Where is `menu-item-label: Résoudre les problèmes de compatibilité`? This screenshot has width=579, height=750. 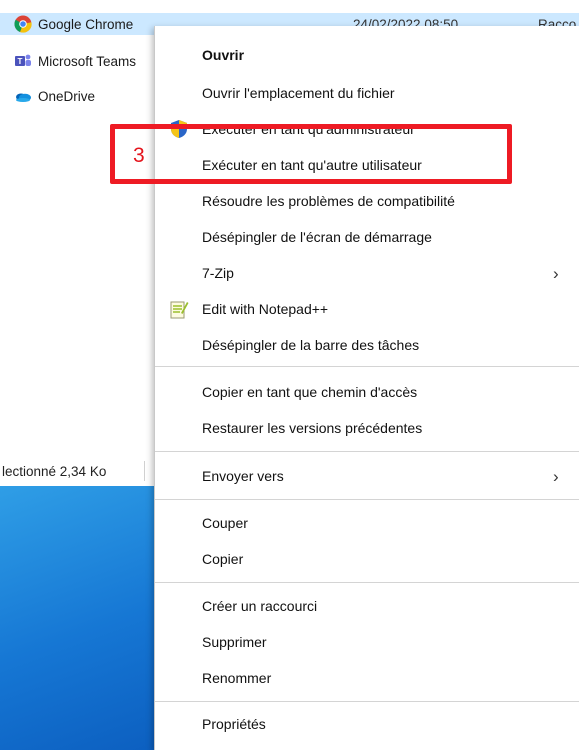
menu-item-label: Résoudre les problèmes de compatibilité is located at coordinates (328, 201).